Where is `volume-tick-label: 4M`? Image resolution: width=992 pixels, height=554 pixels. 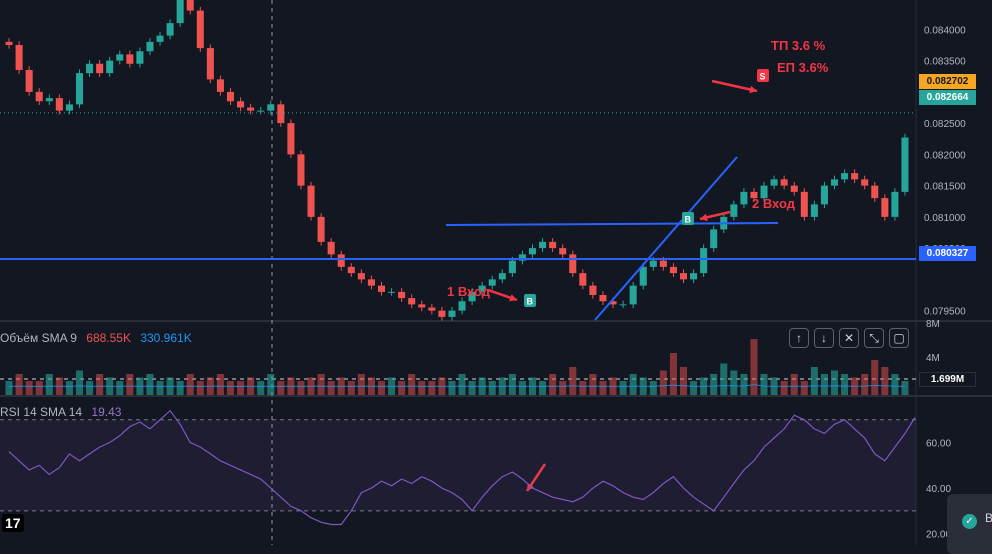
volume-tick-label: 4M is located at coordinates (933, 358).